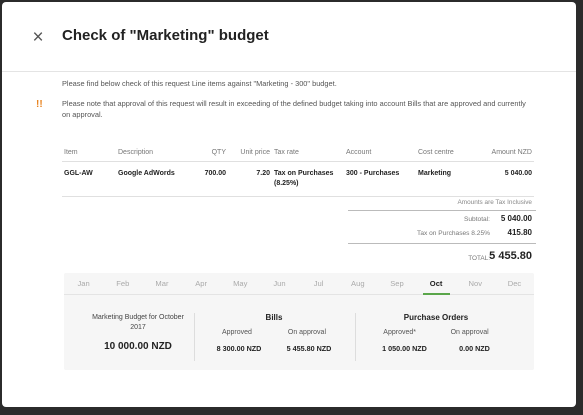 The width and height of the screenshot is (583, 415). I want to click on total-label: TOTAL:, so click(479, 258).